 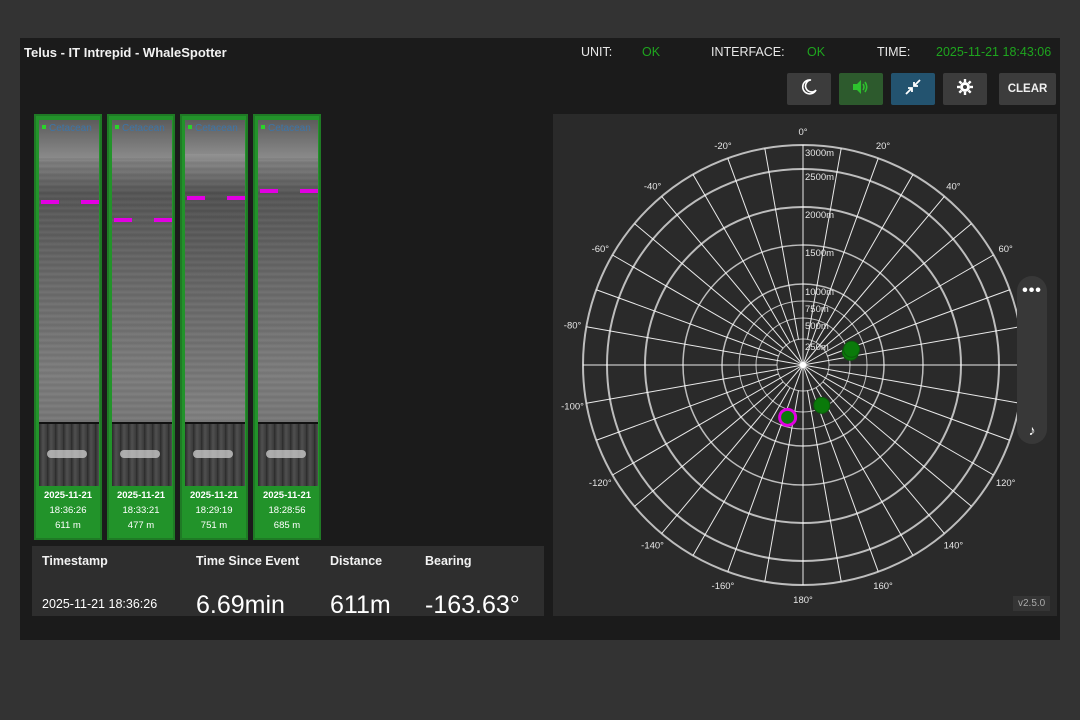 I want to click on interface-status: OK, so click(x=816, y=52).